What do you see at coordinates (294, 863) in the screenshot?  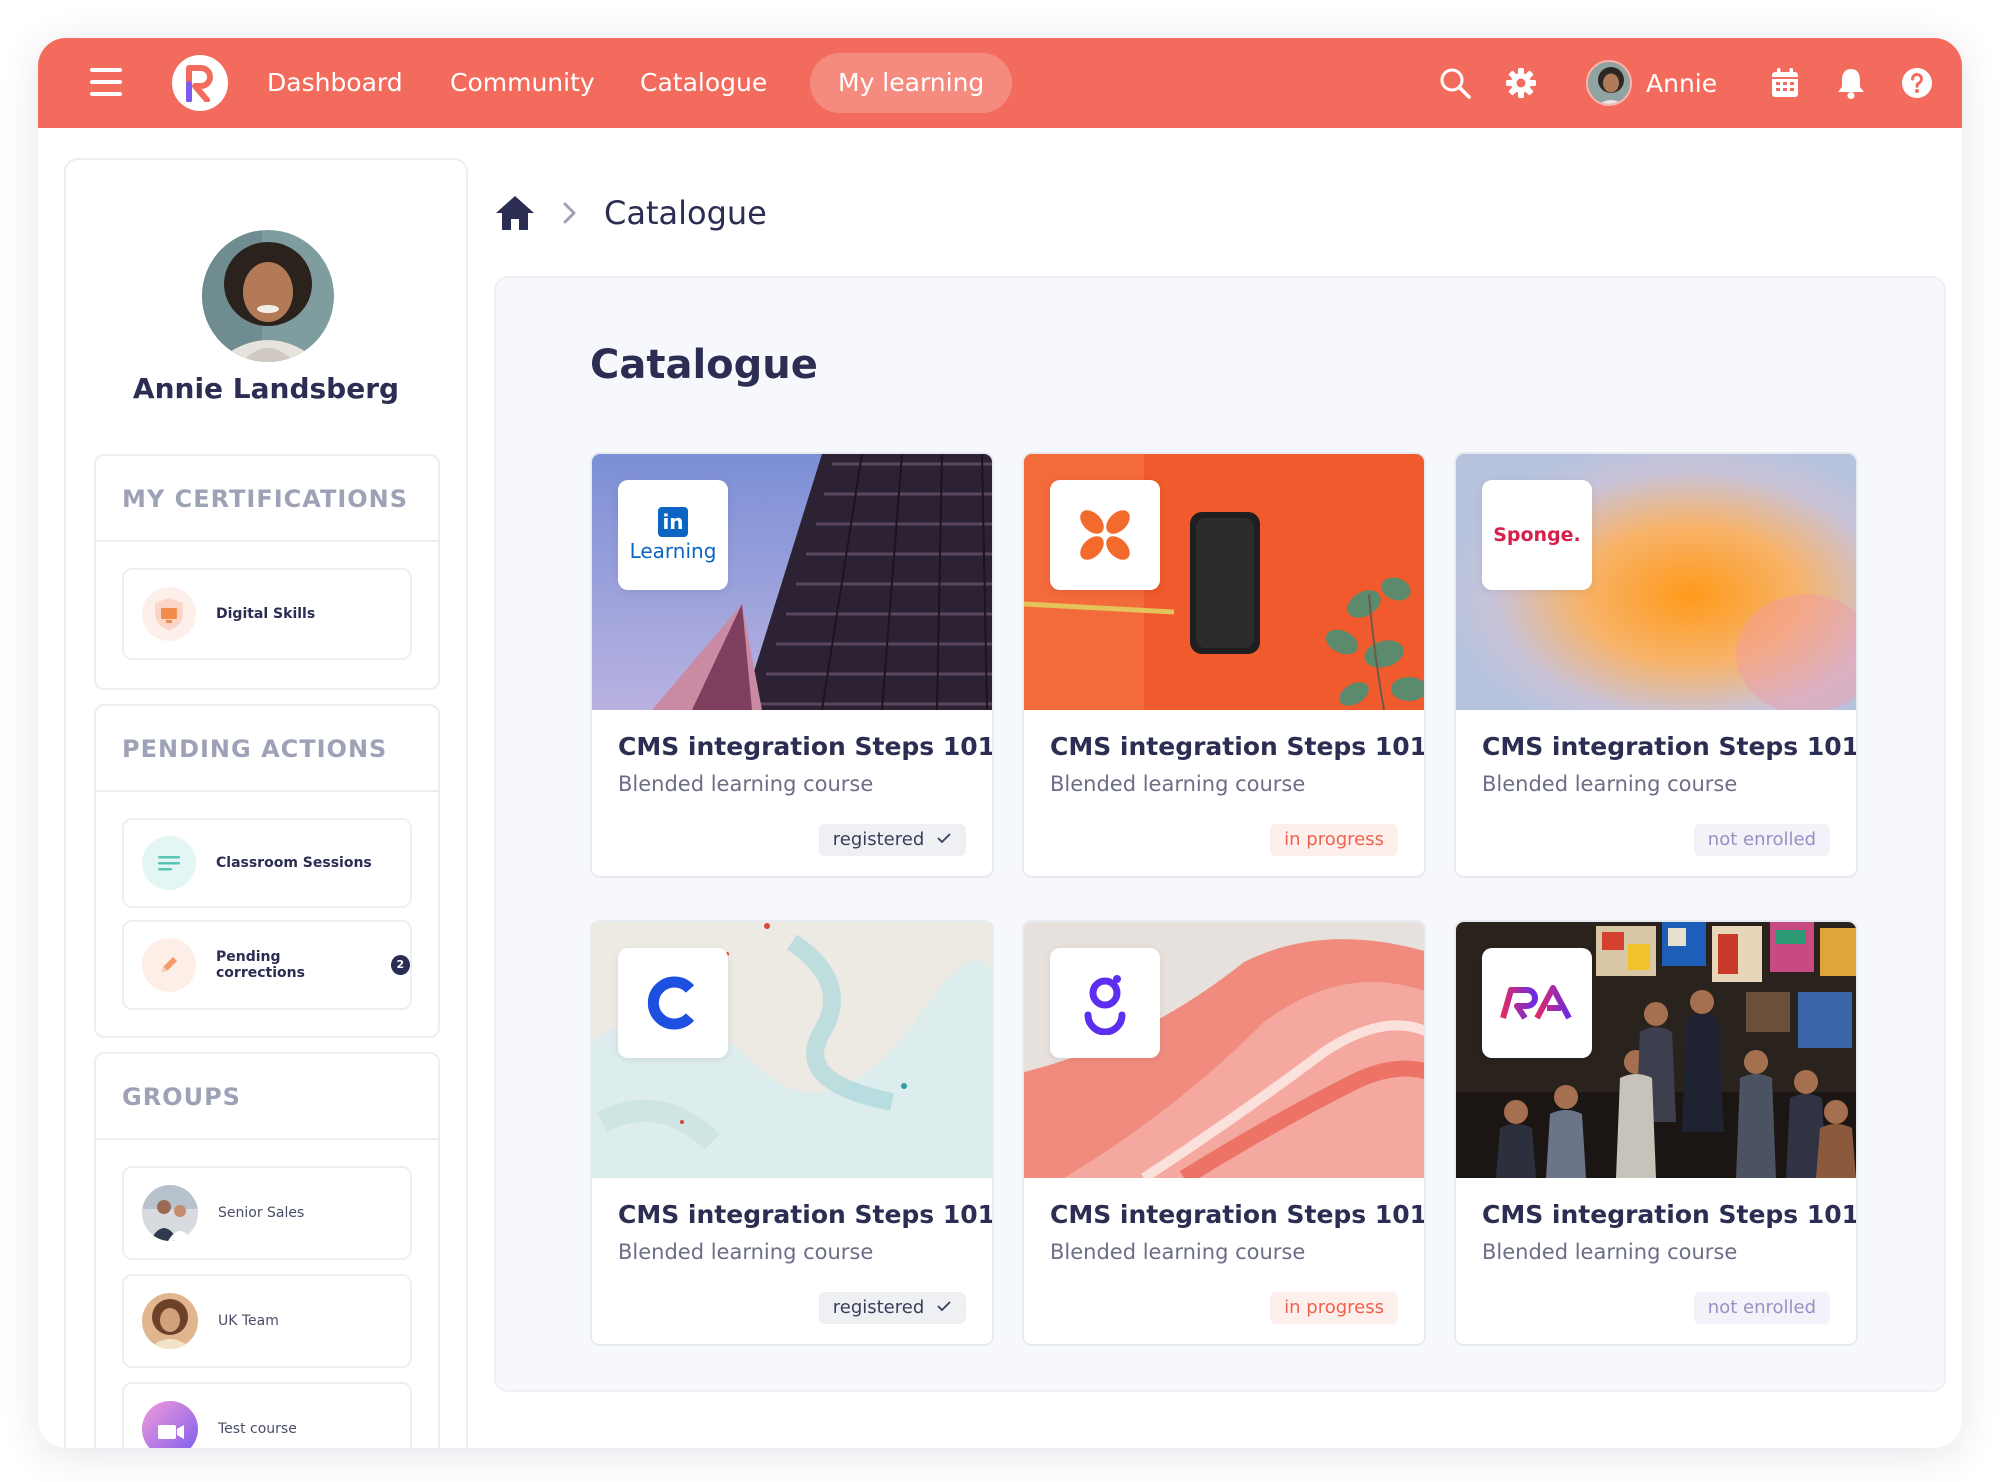 I see `pending-label: Classroom Sessions` at bounding box center [294, 863].